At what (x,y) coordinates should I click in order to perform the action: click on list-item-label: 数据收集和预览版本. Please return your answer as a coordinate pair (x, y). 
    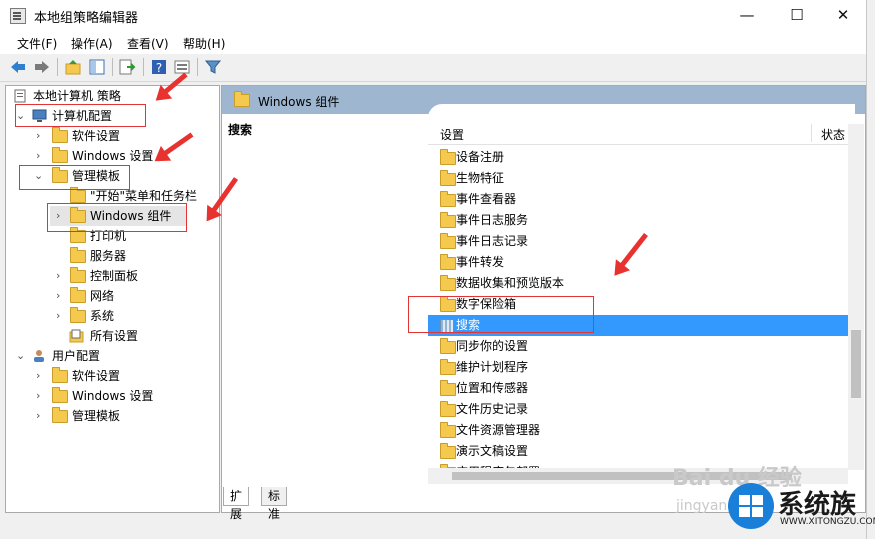
    Looking at the image, I should click on (510, 283).